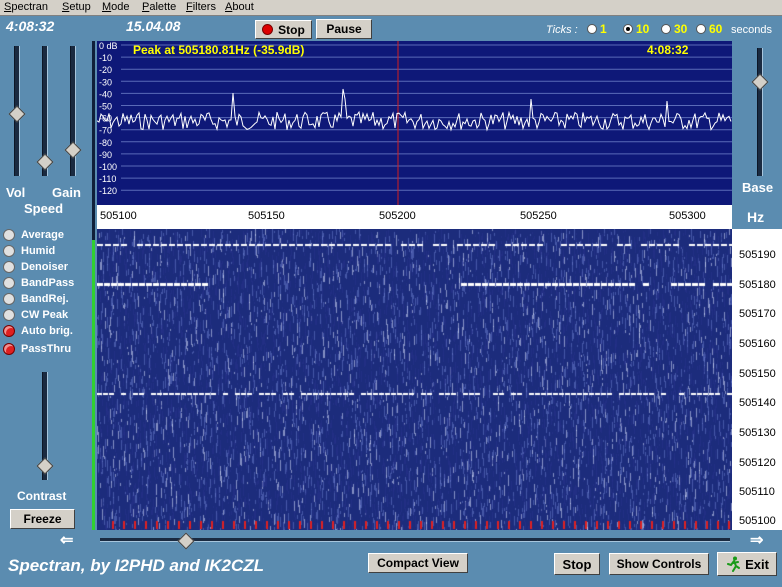 The width and height of the screenshot is (782, 587). Describe the element at coordinates (756, 217) in the screenshot. I see `hz-label: Hz` at that location.